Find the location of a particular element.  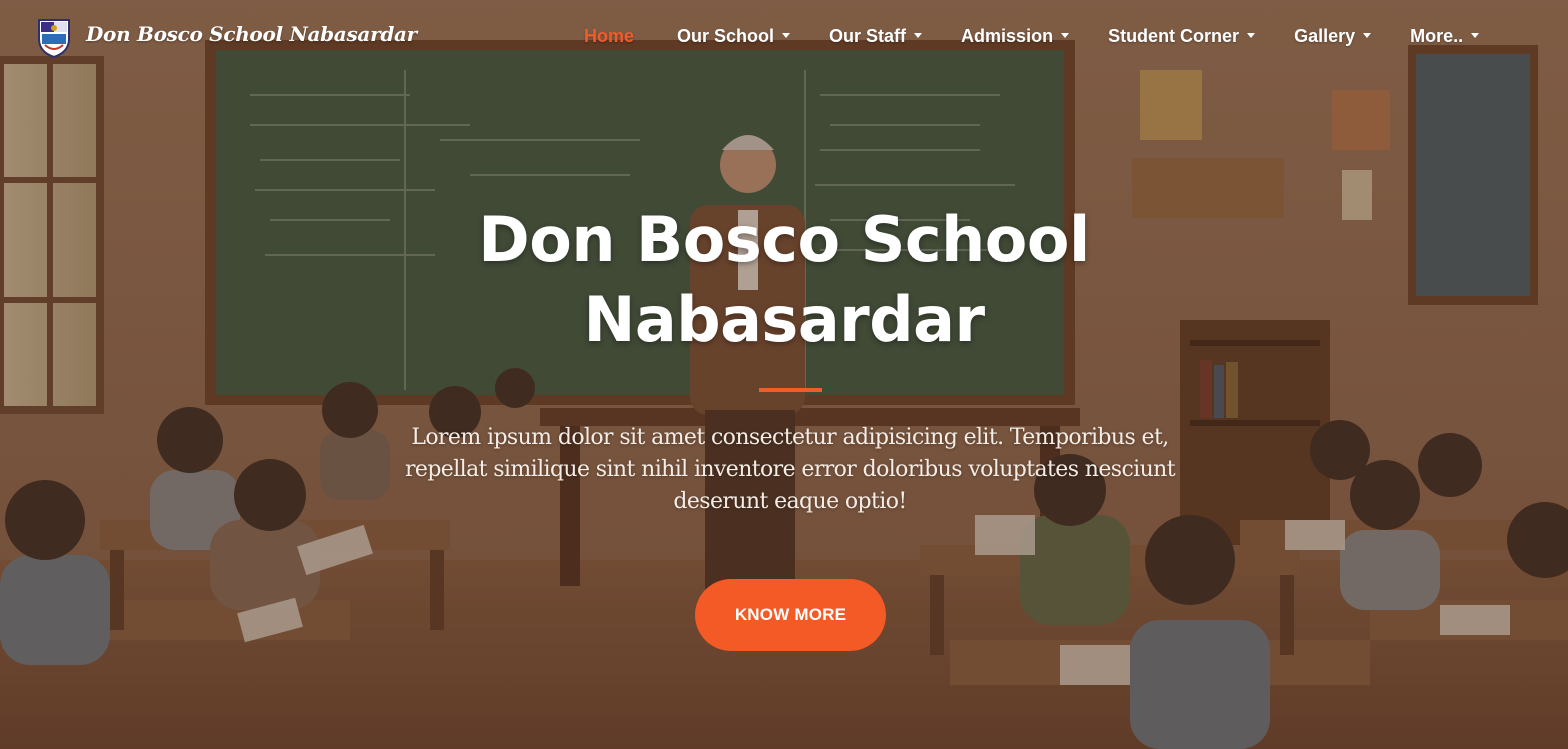

nav-more: More.. is located at coordinates (1445, 36).